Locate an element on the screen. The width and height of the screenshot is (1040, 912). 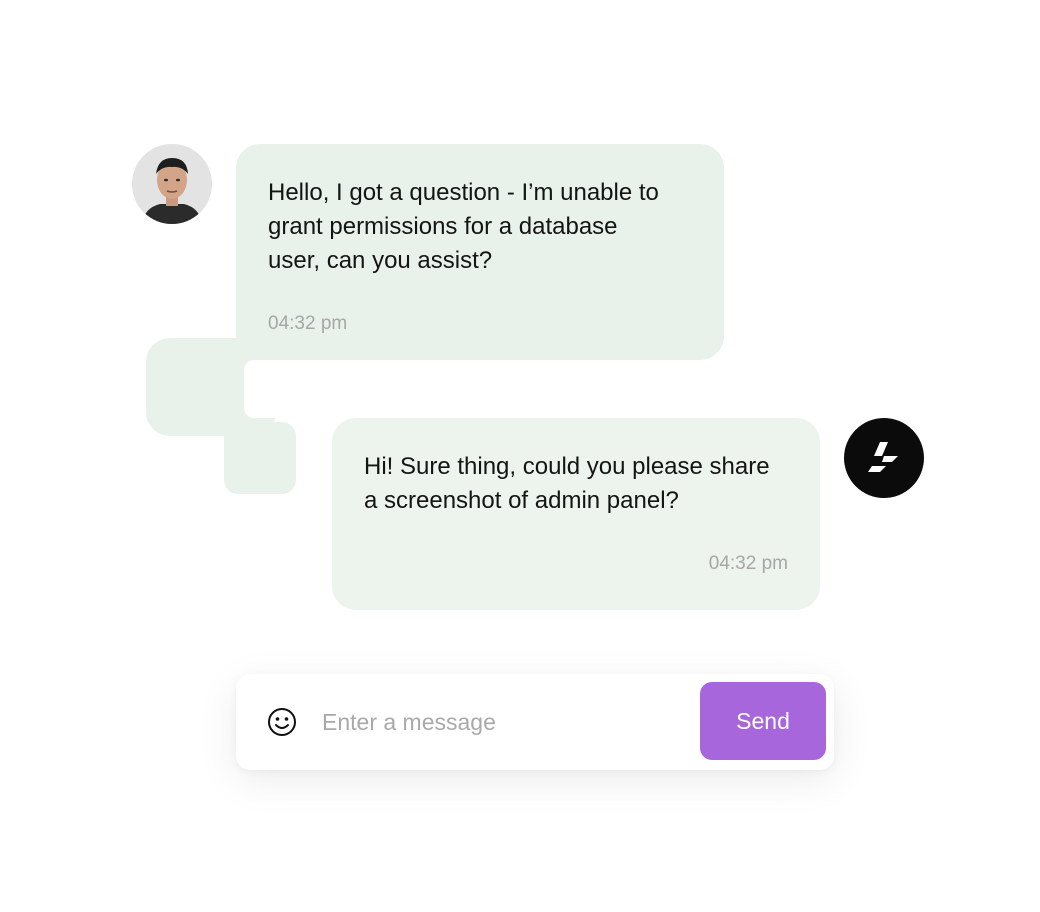
send-button: Send is located at coordinates (763, 721).